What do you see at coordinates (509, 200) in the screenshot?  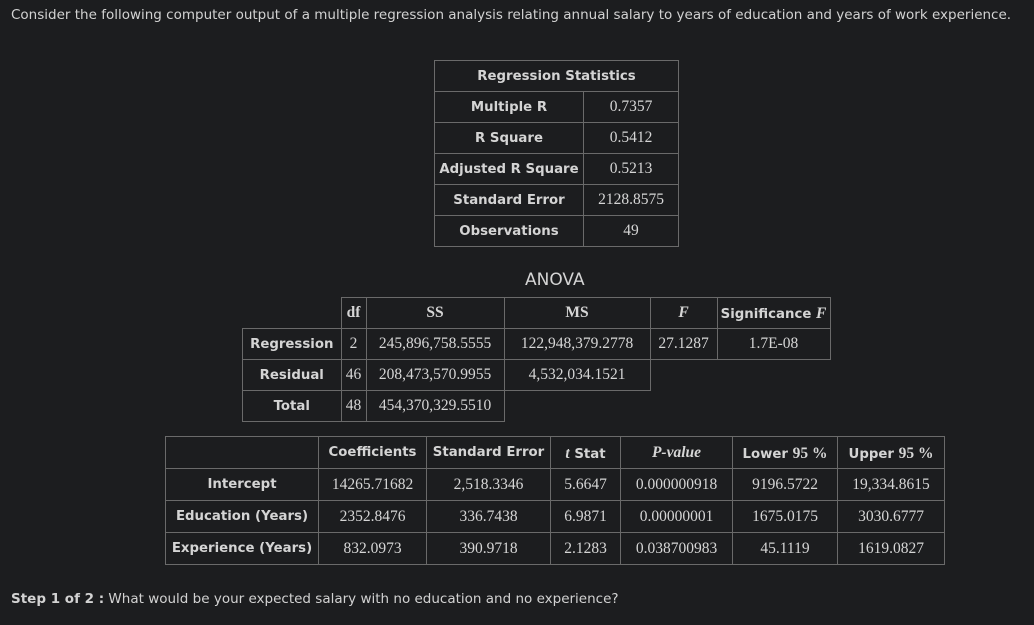 I see `stat-label: Standard Error` at bounding box center [509, 200].